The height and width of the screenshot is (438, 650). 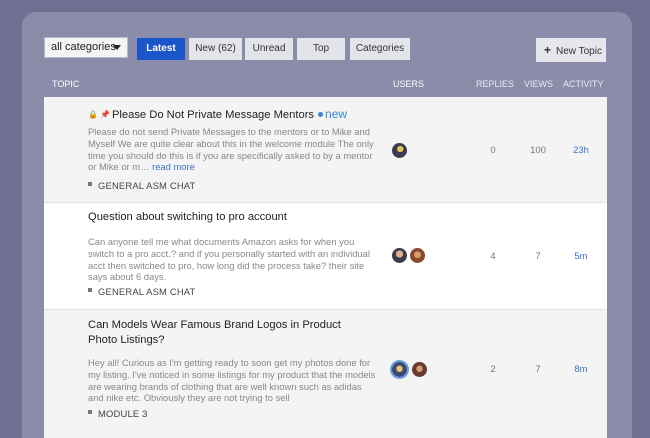 I want to click on caret-down-icon, so click(x=117, y=47).